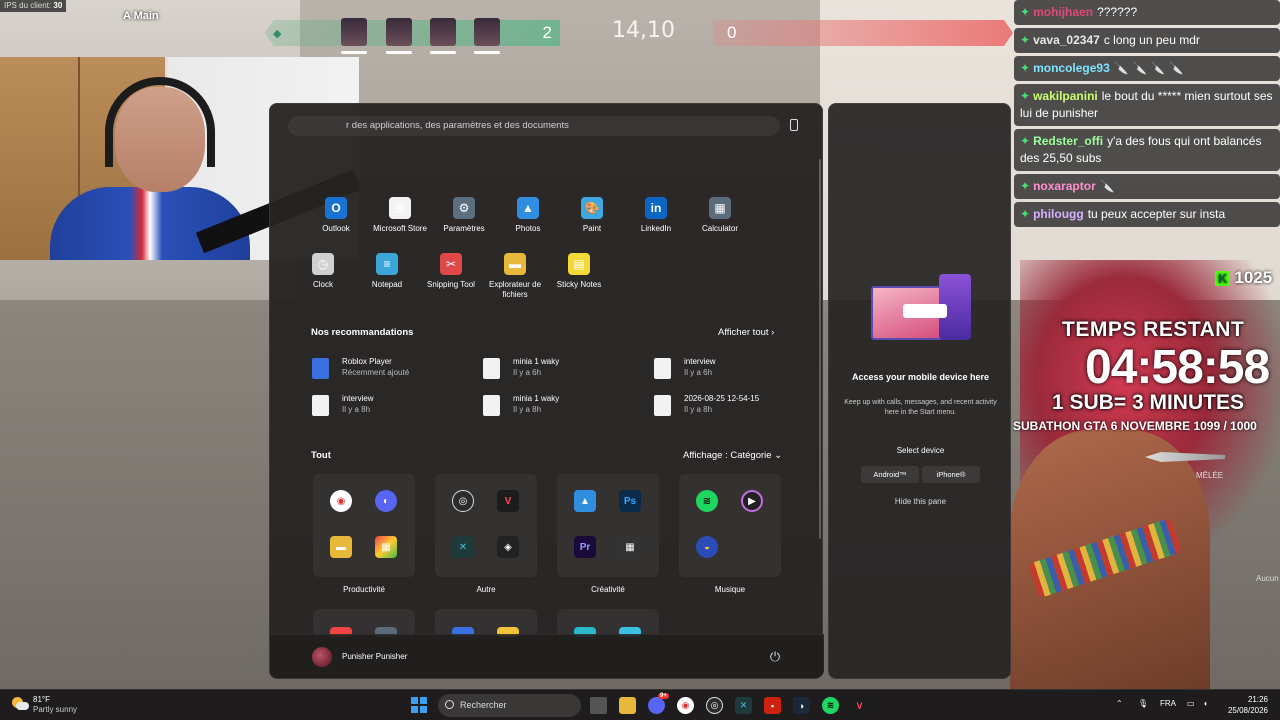 This screenshot has height=720, width=1280. I want to click on view-mode-dropdown: Affichage : Catégorie ⌄, so click(732, 455).